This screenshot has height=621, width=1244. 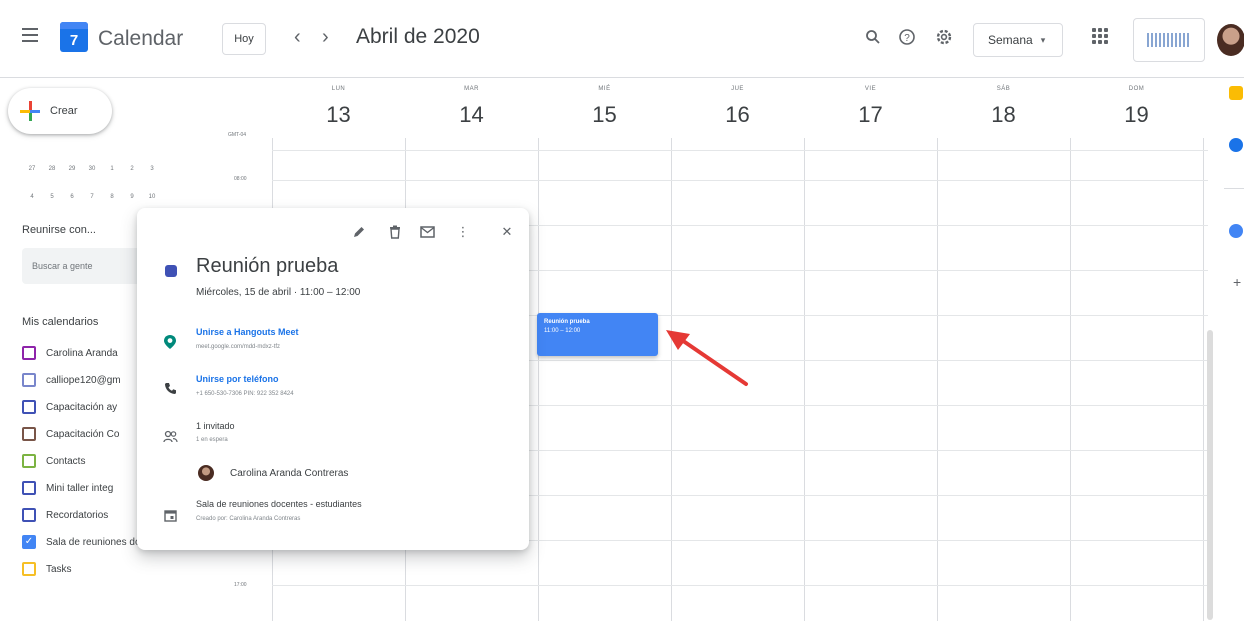 I want to click on delete-icon, so click(x=395, y=232).